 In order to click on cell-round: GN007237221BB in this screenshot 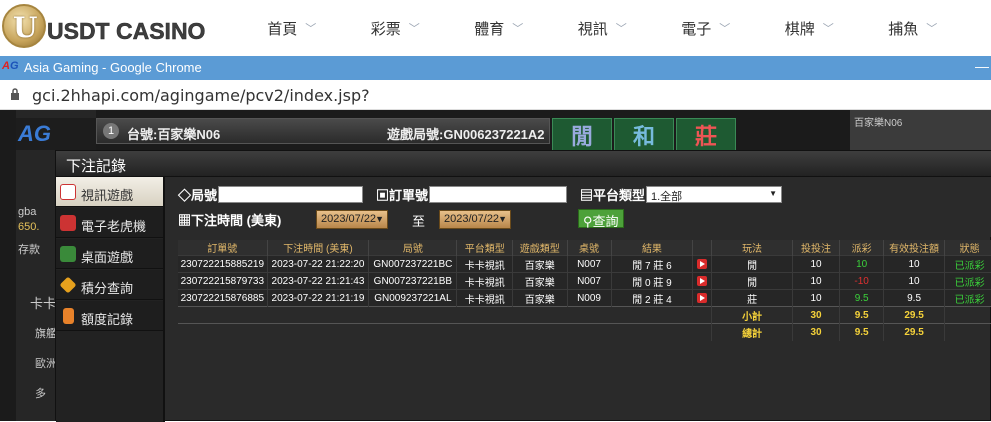, I will do `click(413, 281)`.